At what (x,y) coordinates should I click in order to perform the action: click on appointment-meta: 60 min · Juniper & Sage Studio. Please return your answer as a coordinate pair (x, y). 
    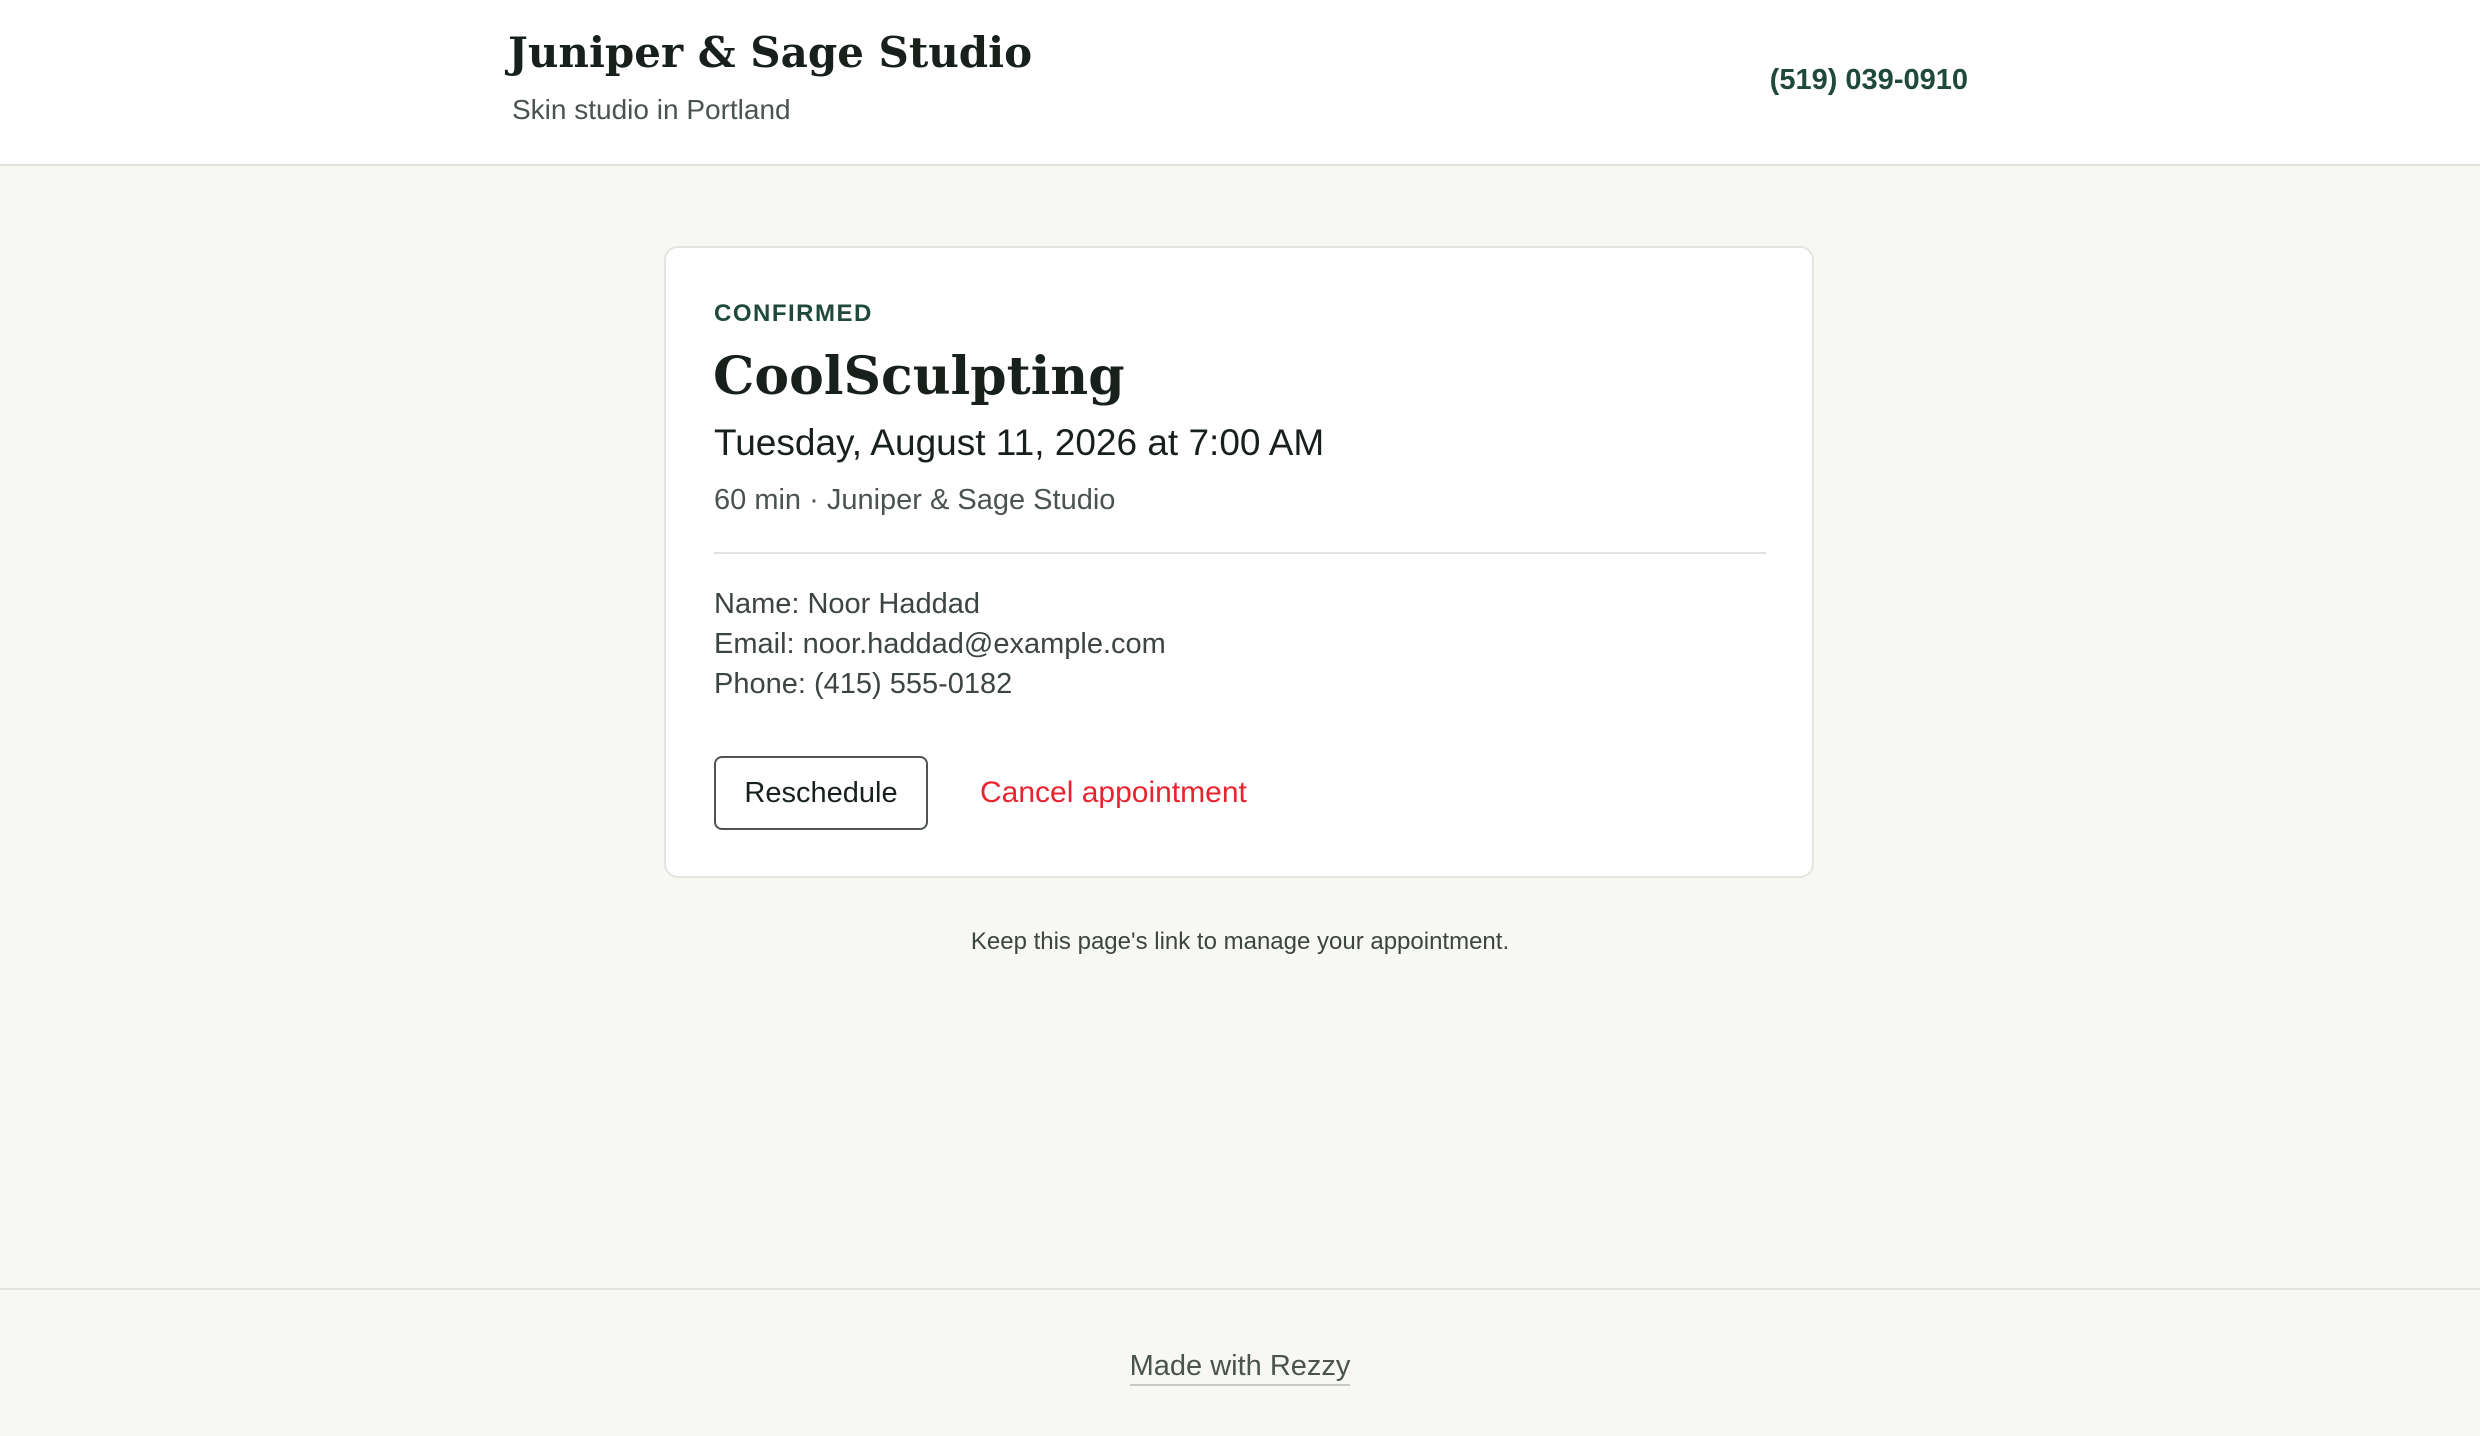
    Looking at the image, I should click on (915, 500).